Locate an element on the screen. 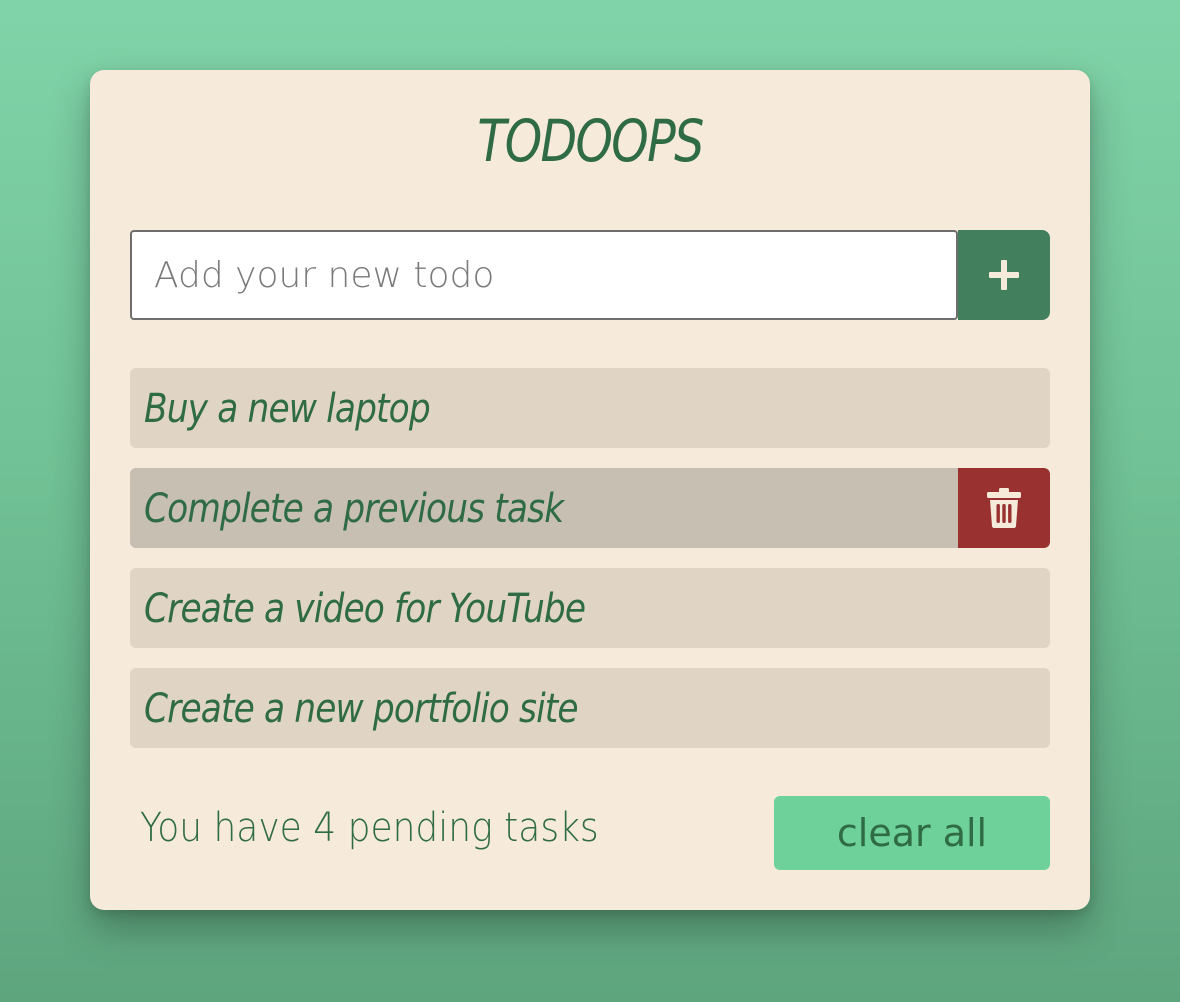  todo-item: Complete a previous task is located at coordinates (590, 508).